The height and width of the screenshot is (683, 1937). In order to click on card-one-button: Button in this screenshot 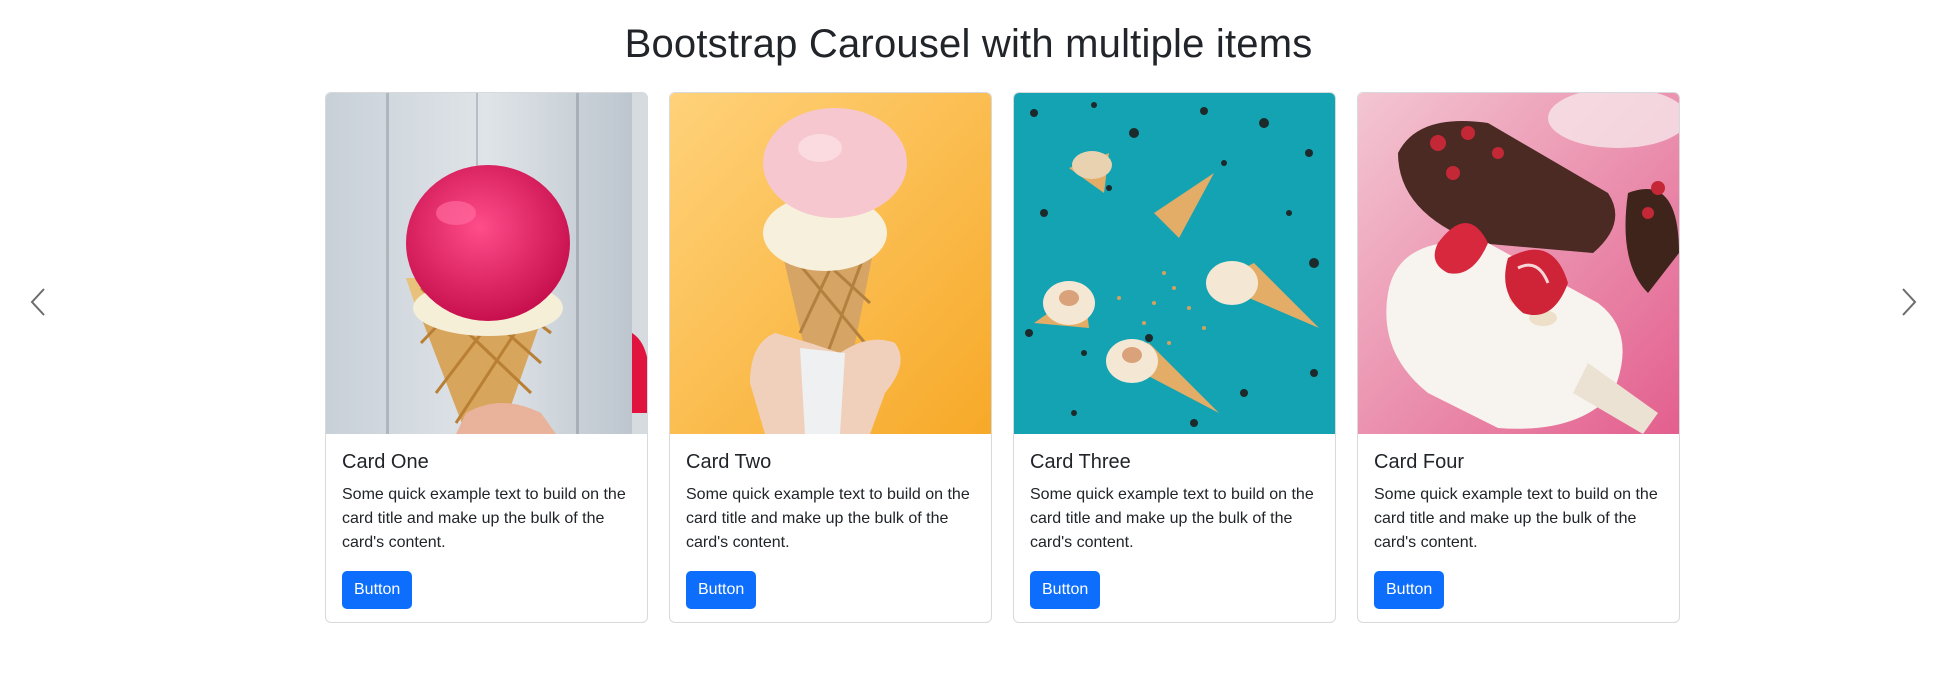, I will do `click(377, 590)`.